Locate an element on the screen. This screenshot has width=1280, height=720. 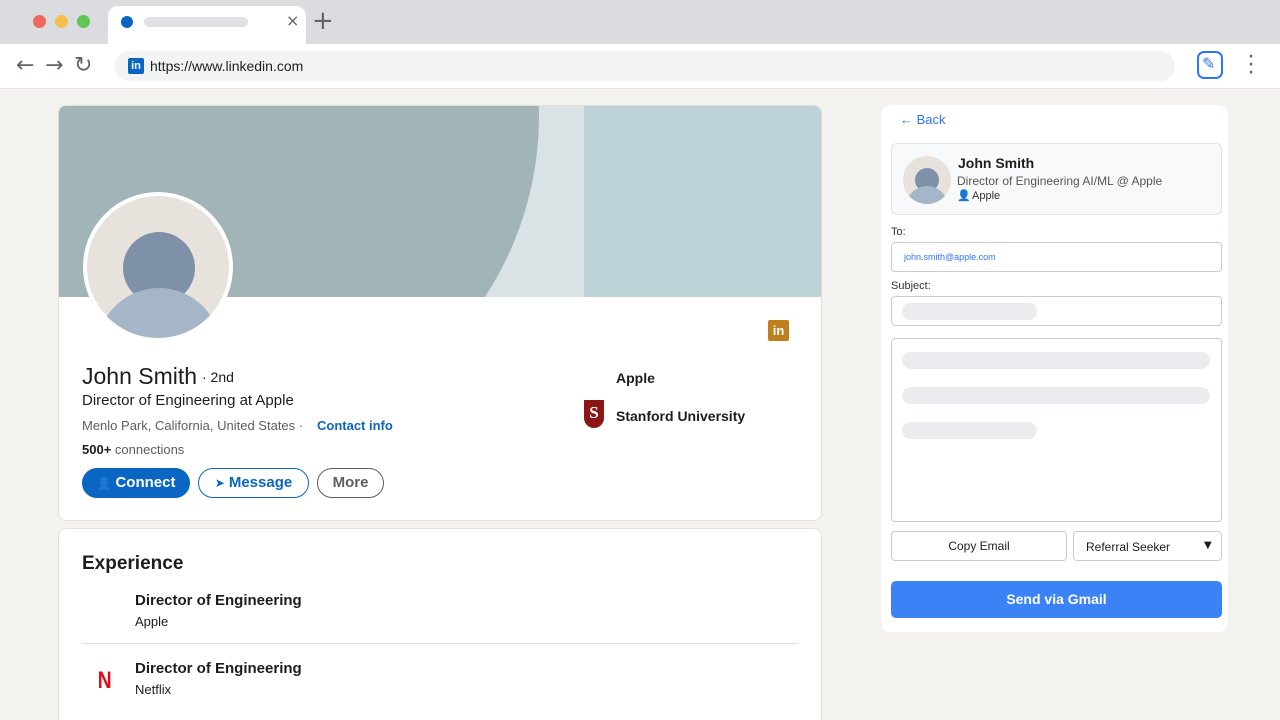
extension-icon: ✎ is located at coordinates (1210, 65).